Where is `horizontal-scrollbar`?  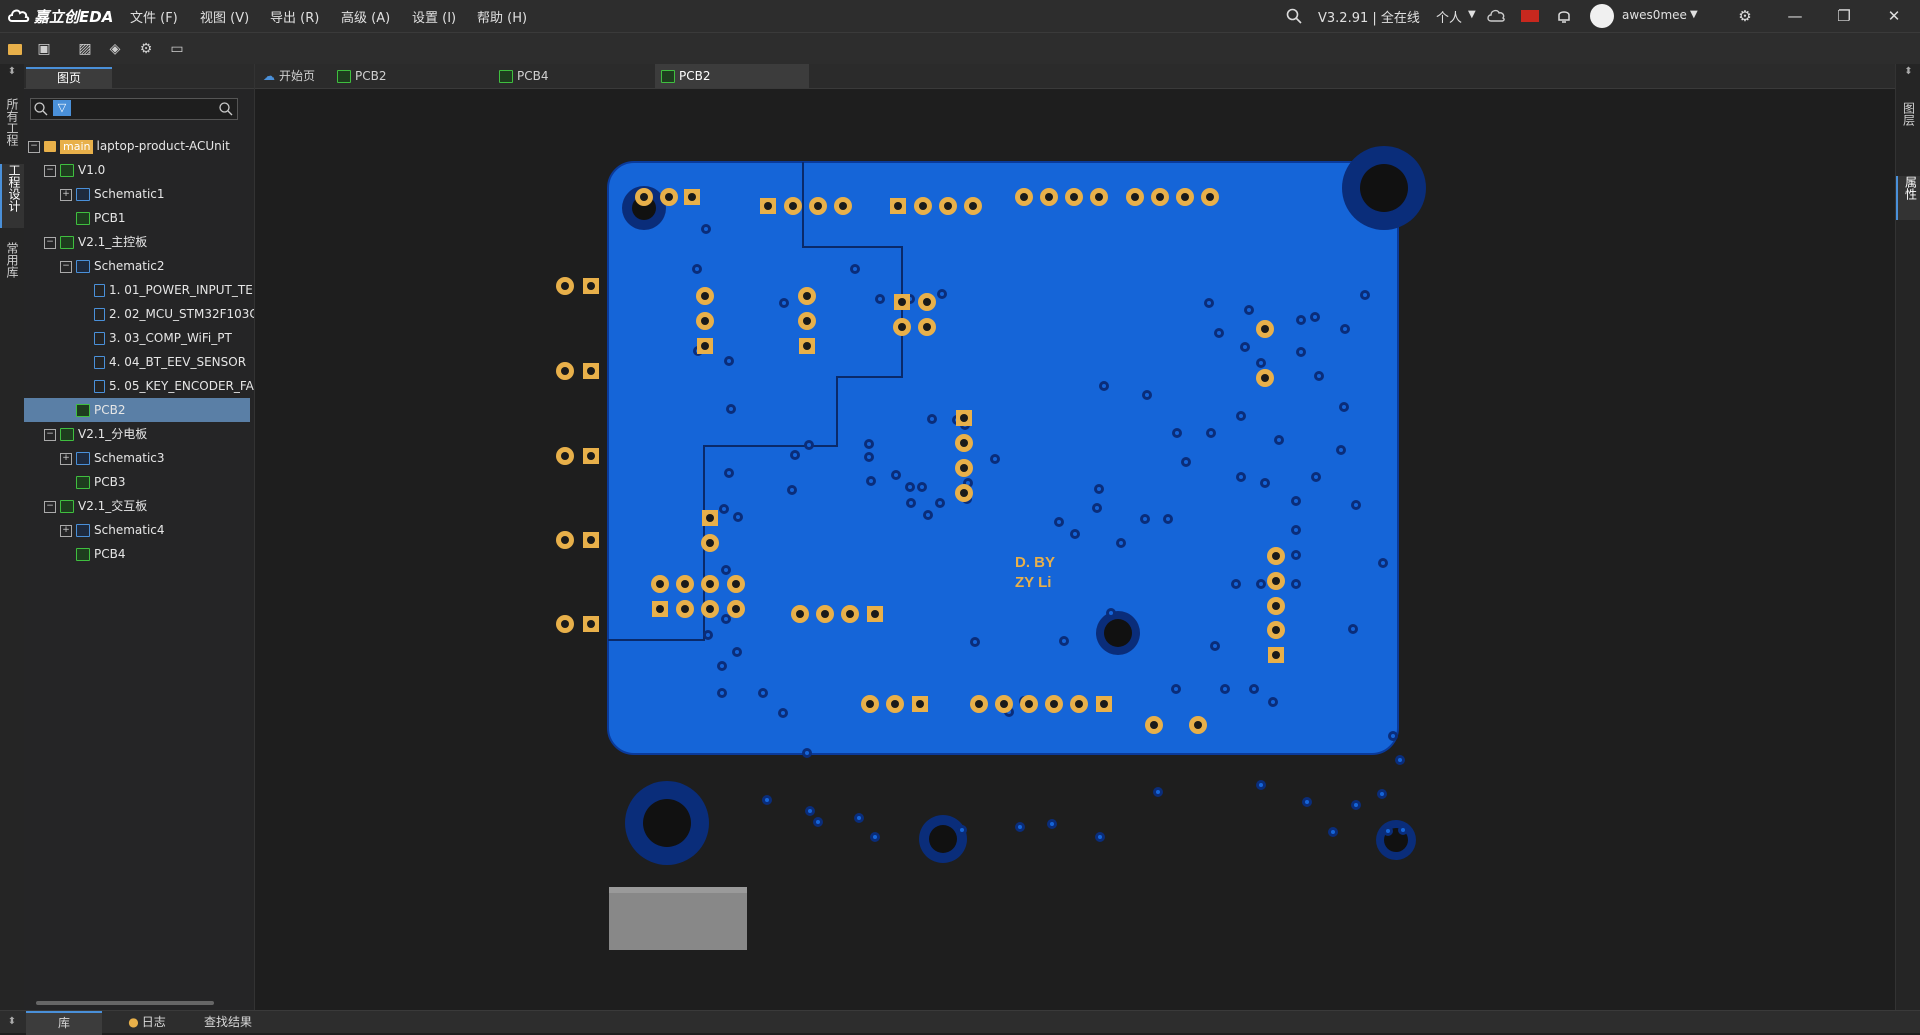
horizontal-scrollbar is located at coordinates (139, 1003).